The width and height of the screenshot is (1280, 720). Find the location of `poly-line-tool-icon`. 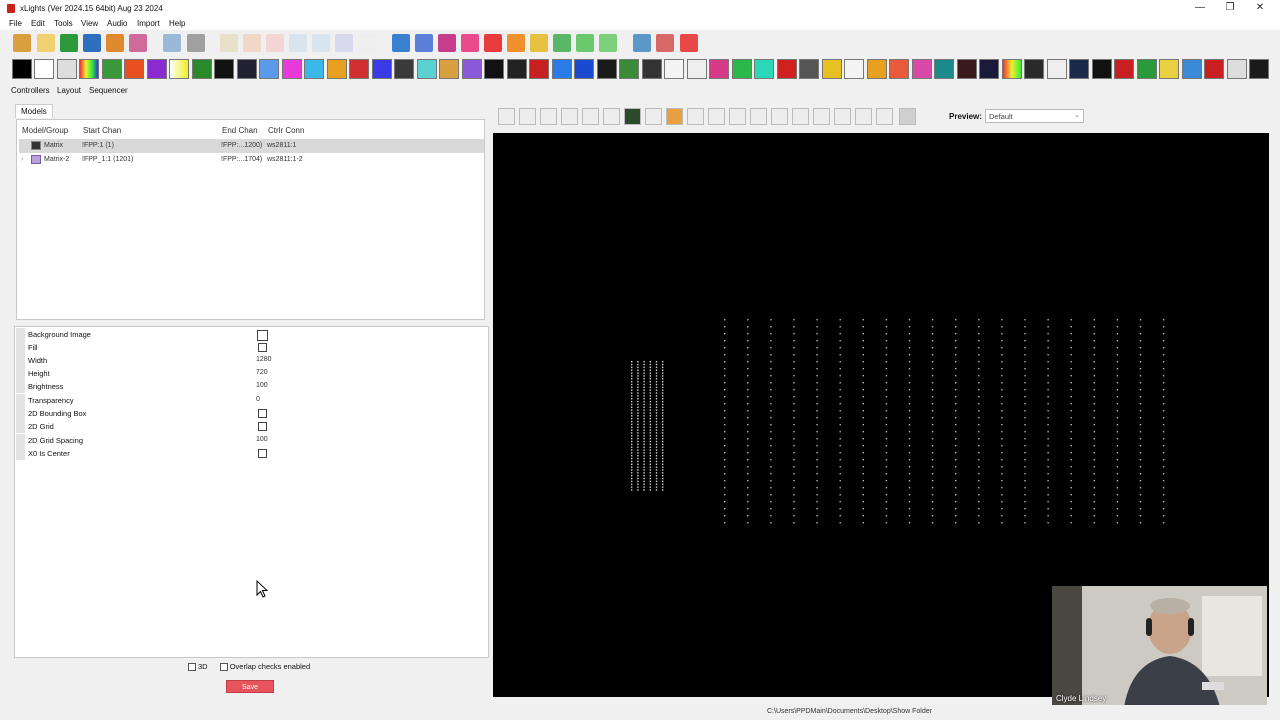

poly-line-tool-icon is located at coordinates (716, 116).